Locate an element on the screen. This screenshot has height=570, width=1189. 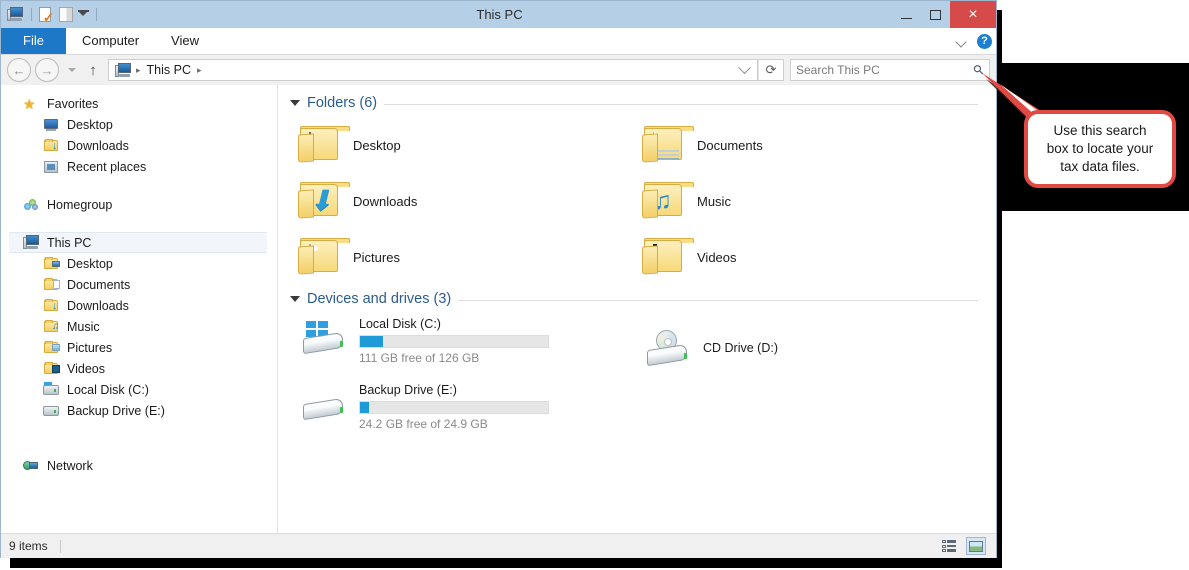
tile-videos: Videos is located at coordinates (806, 257).